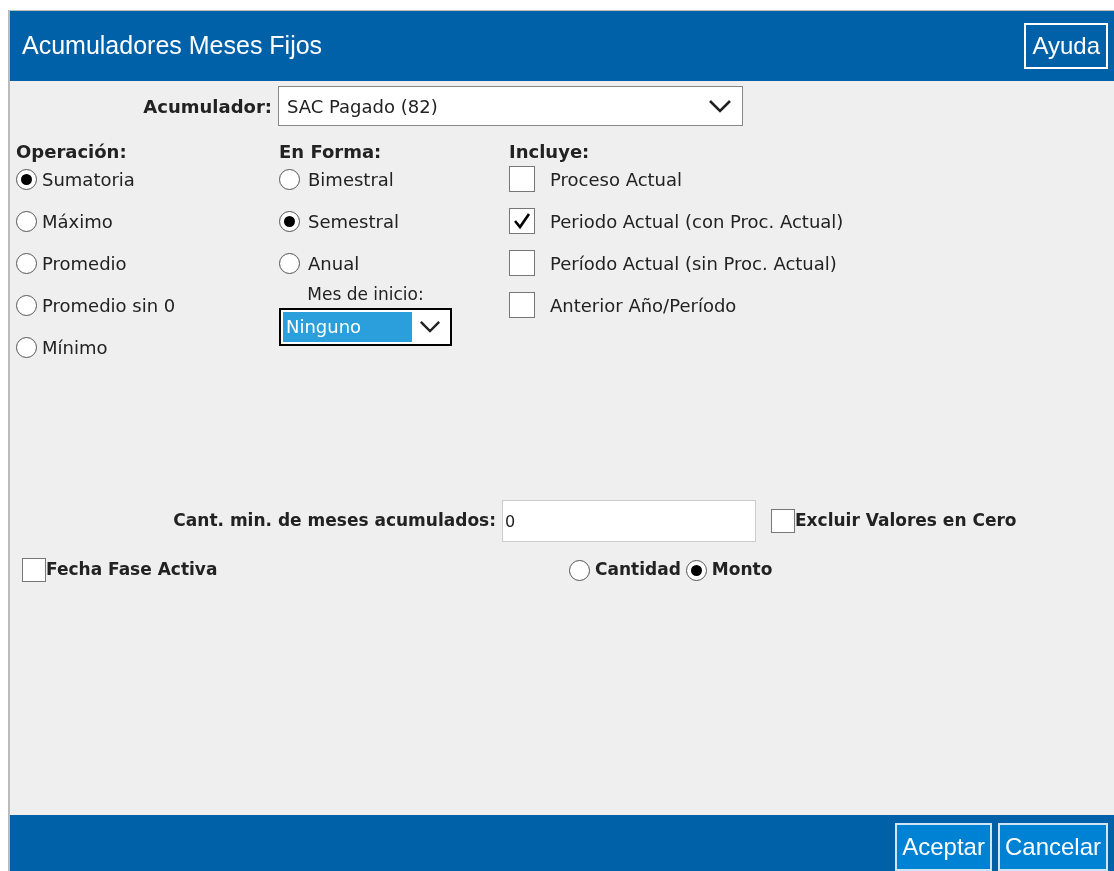 The height and width of the screenshot is (871, 1114). What do you see at coordinates (697, 221) in the screenshot?
I see `option-label: Periodo Actual (con Proc. Actual)` at bounding box center [697, 221].